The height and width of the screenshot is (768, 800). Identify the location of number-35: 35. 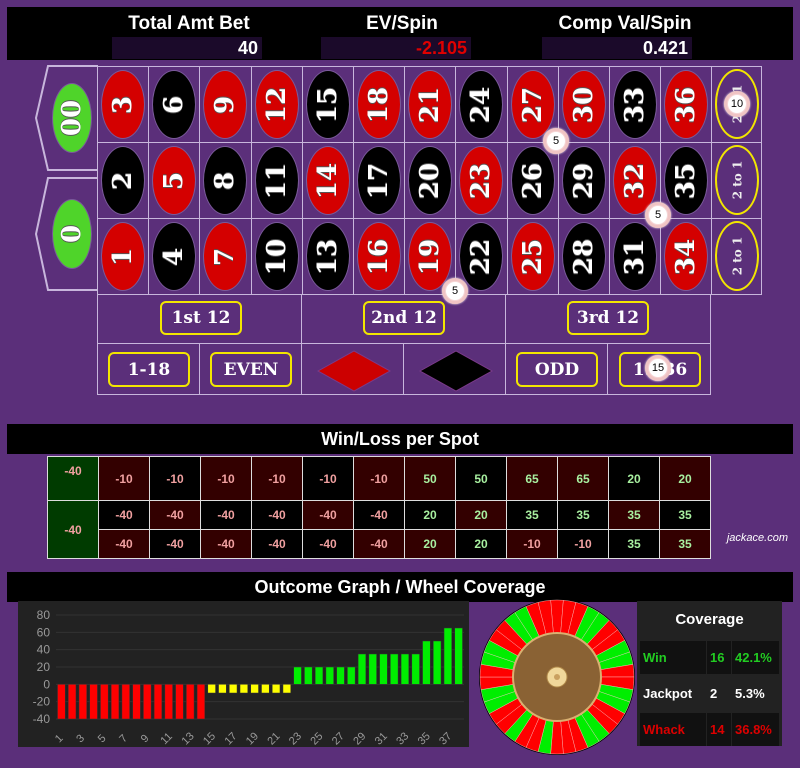
(686, 180).